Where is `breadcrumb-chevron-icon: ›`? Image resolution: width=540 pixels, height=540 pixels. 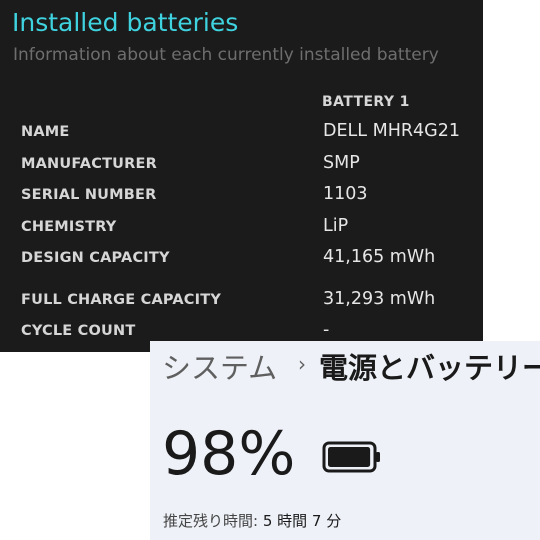
breadcrumb-chevron-icon: › is located at coordinates (302, 364).